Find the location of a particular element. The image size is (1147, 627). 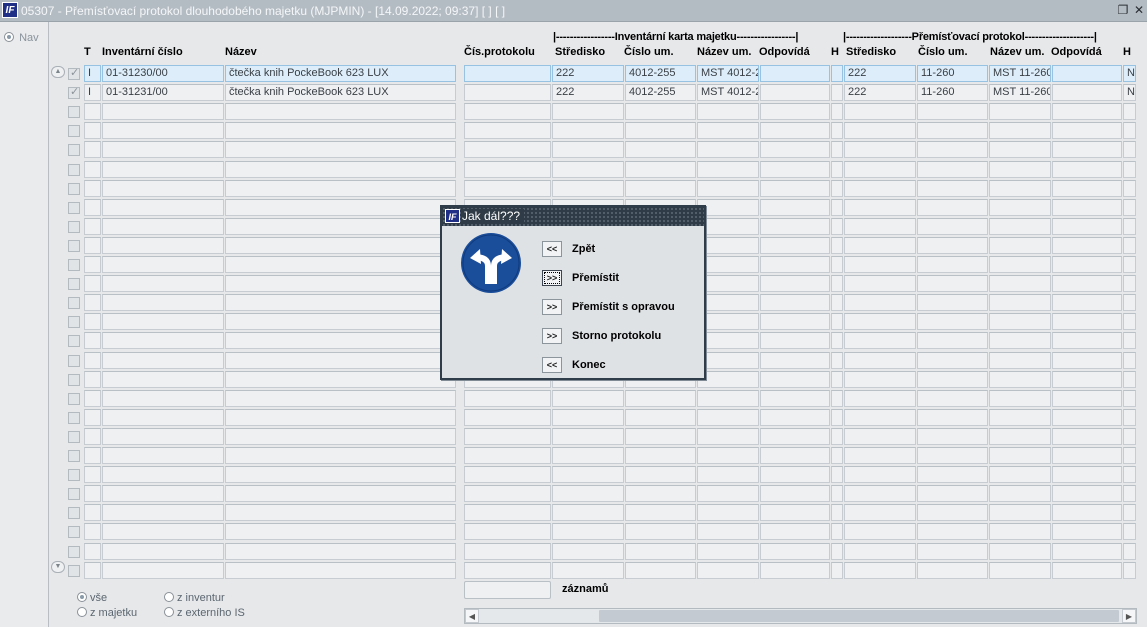

cell-prot-center: 222 is located at coordinates (880, 92).